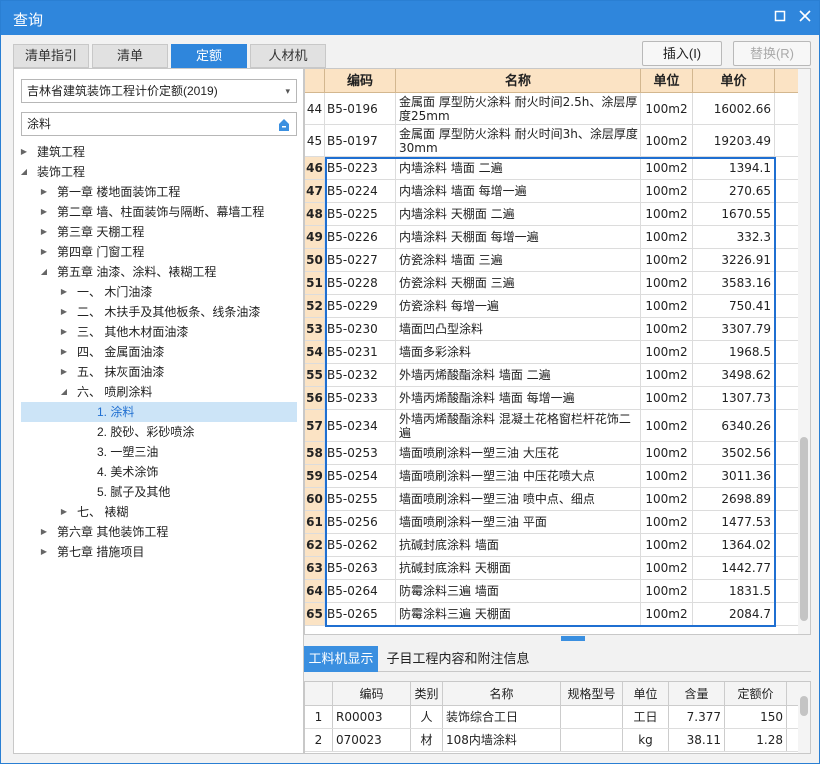  I want to click on price-cell: 1.28, so click(756, 740).